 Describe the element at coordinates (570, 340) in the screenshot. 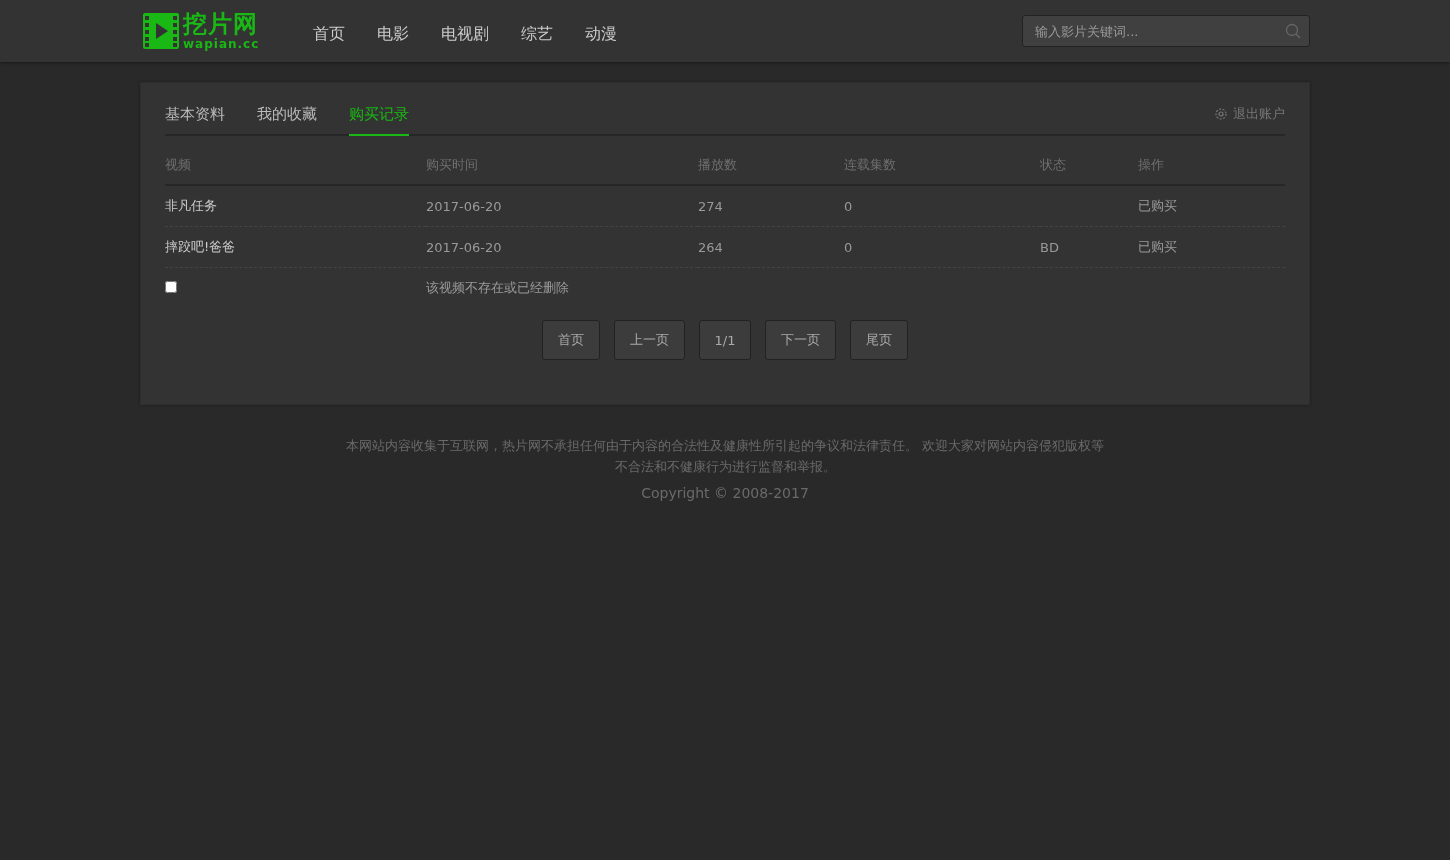

I see `page-button: 首页` at that location.